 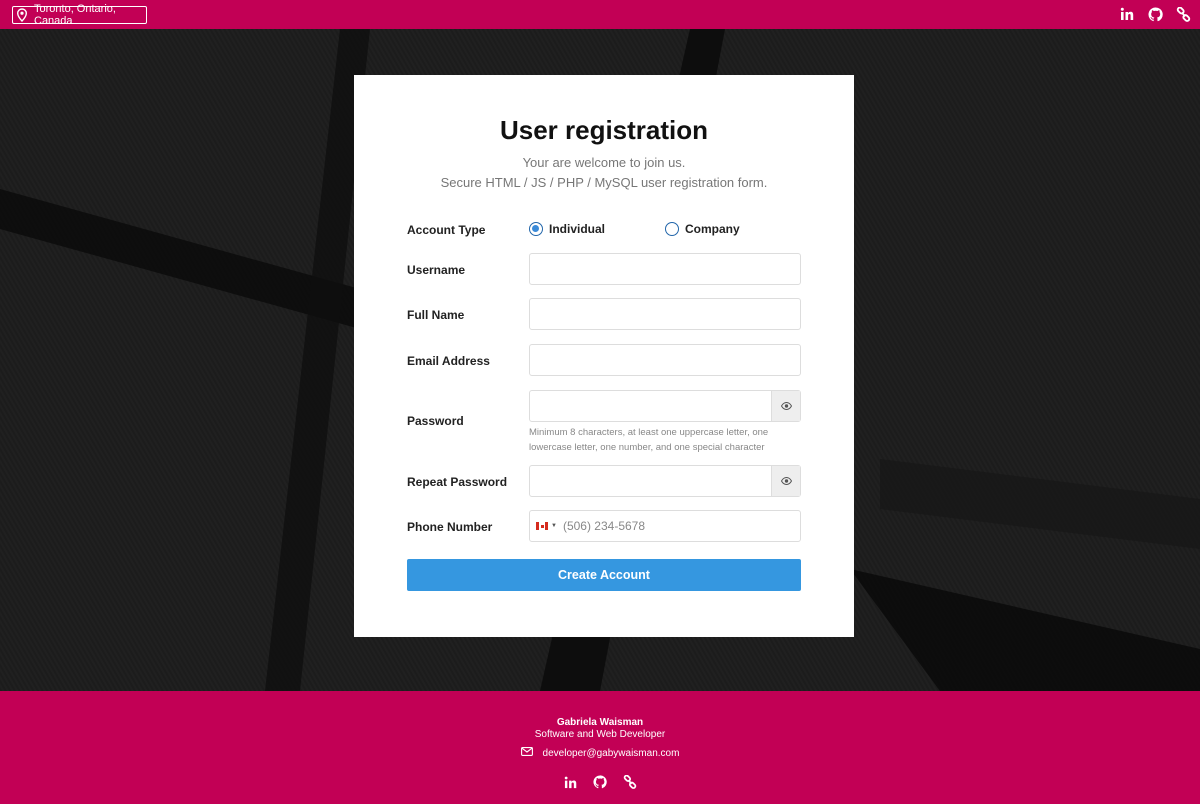 I want to click on username-input, so click(x=665, y=269).